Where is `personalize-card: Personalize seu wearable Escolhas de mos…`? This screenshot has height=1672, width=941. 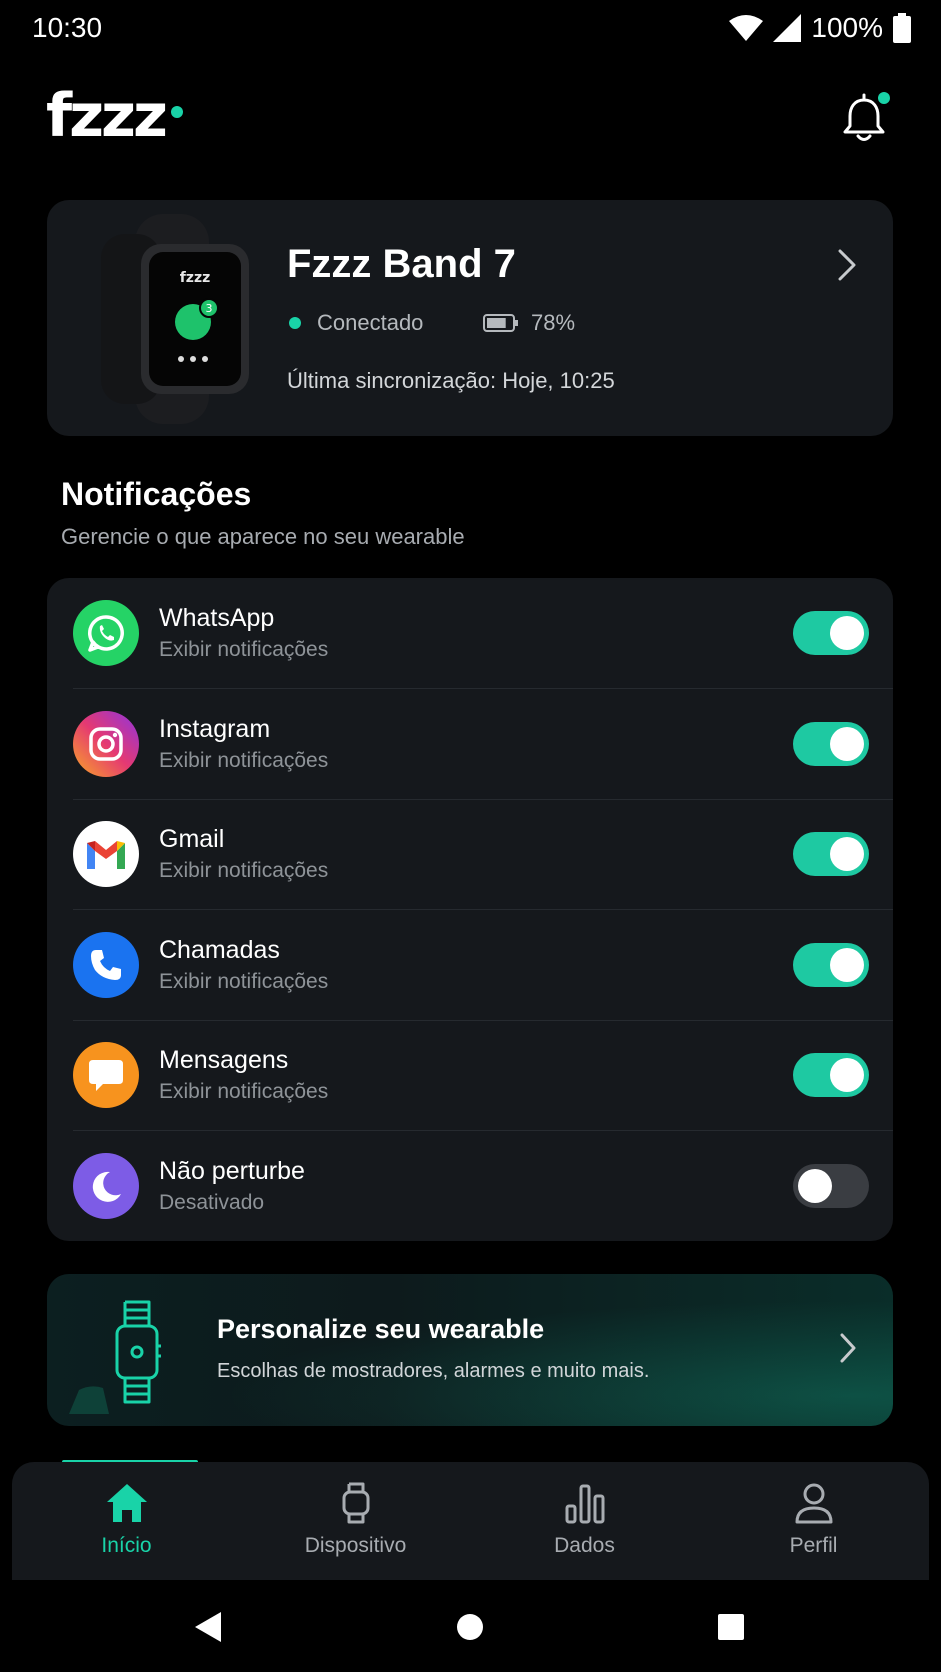
personalize-card: Personalize seu wearable Escolhas de mos… is located at coordinates (470, 1350).